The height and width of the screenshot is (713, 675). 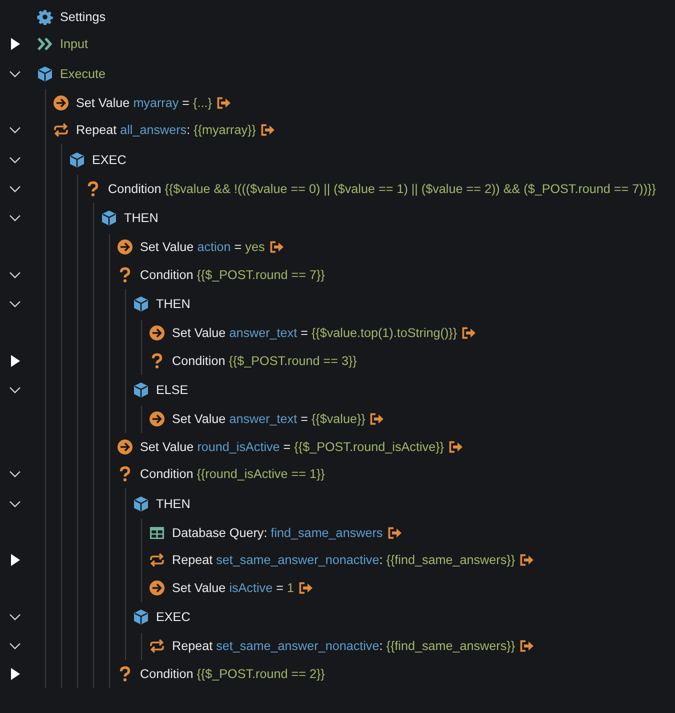 I want to click on node-label: ELSE, so click(x=172, y=390).